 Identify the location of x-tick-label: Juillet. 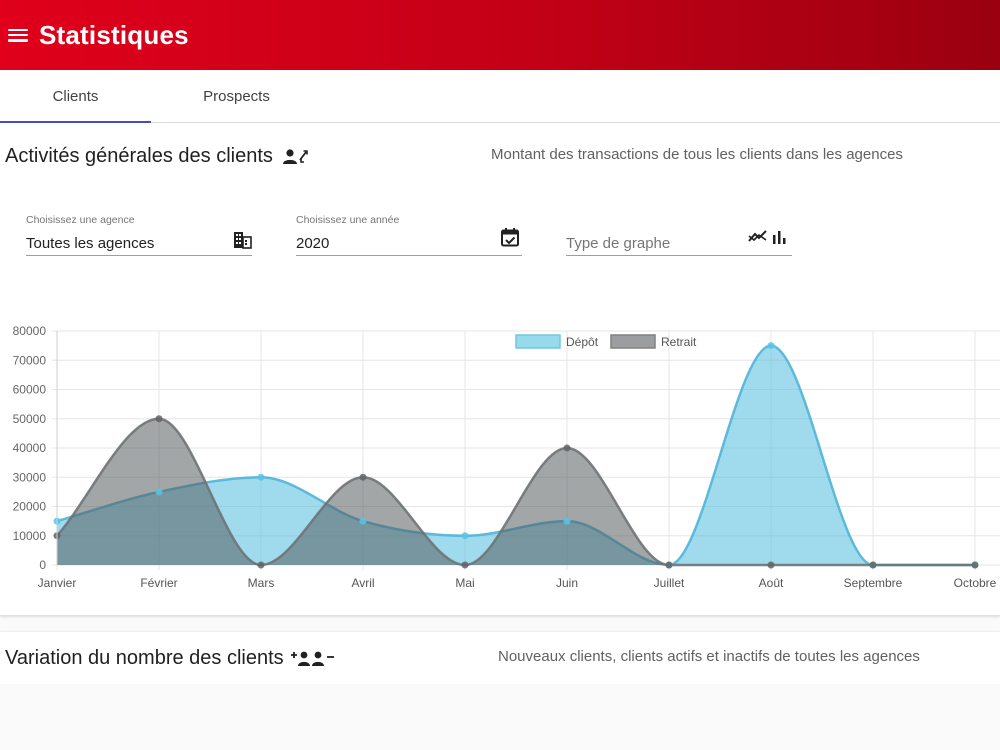
(669, 583).